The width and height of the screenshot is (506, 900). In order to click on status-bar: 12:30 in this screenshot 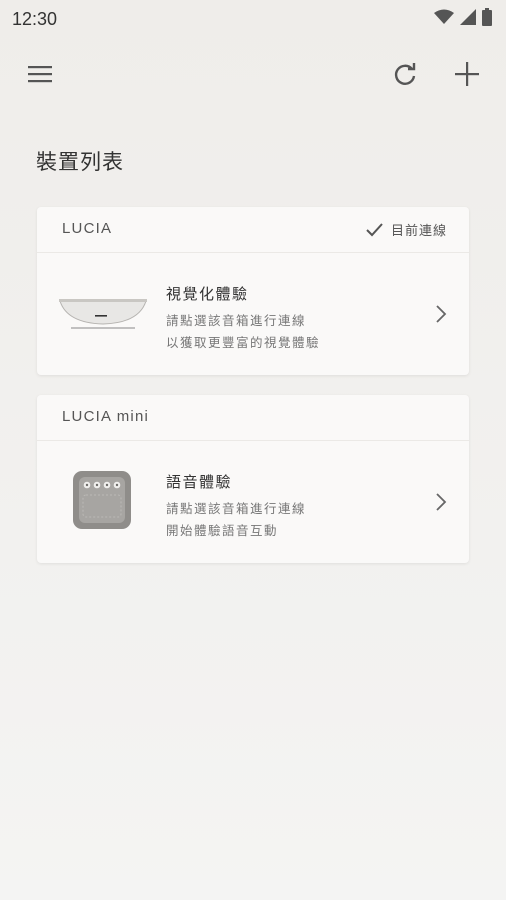, I will do `click(253, 19)`.